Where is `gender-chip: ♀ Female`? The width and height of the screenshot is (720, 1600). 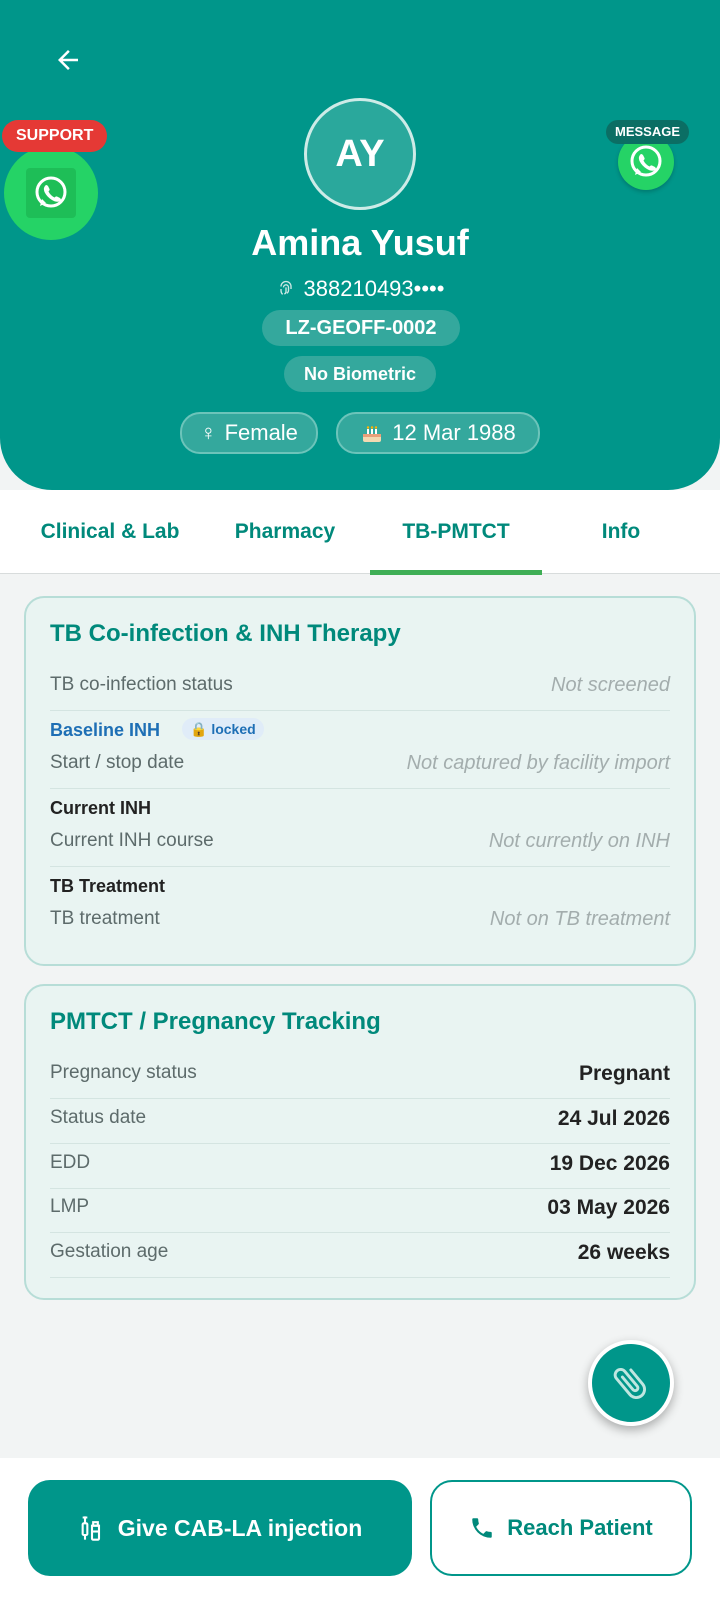 gender-chip: ♀ Female is located at coordinates (249, 433).